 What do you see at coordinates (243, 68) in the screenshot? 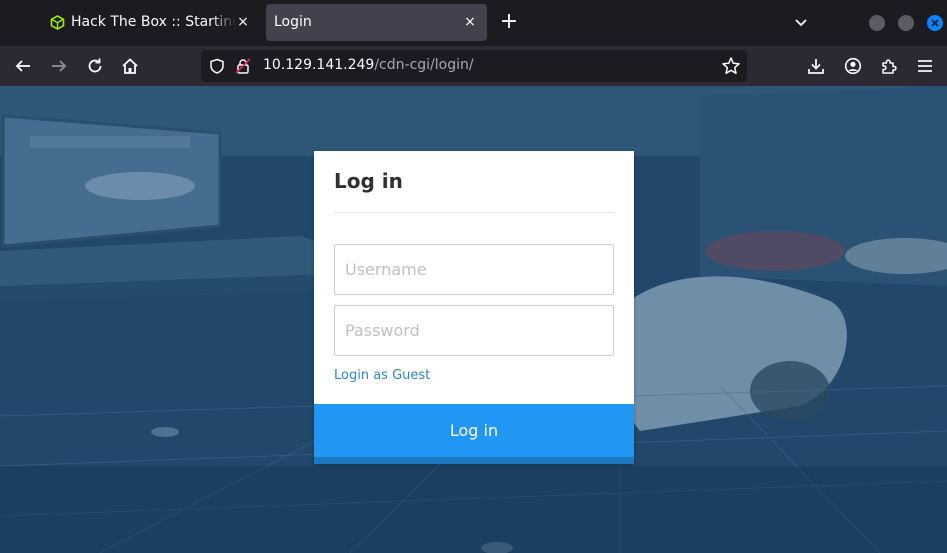
I see `insecure-lock-icon` at bounding box center [243, 68].